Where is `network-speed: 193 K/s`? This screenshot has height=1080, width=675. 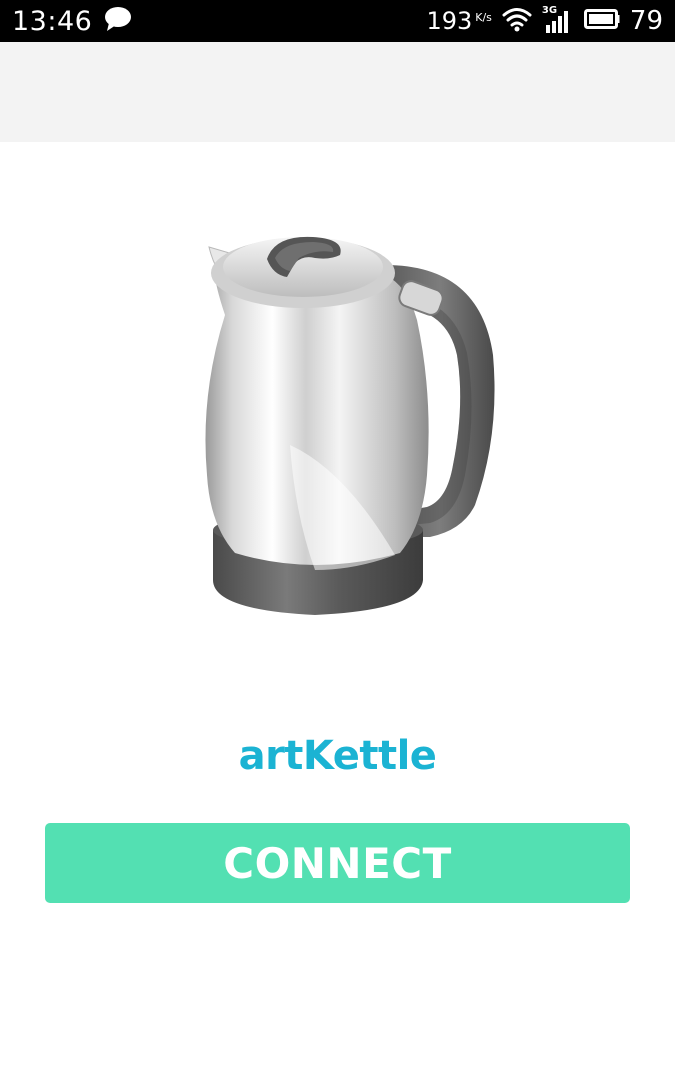
network-speed: 193 K/s is located at coordinates (458, 21).